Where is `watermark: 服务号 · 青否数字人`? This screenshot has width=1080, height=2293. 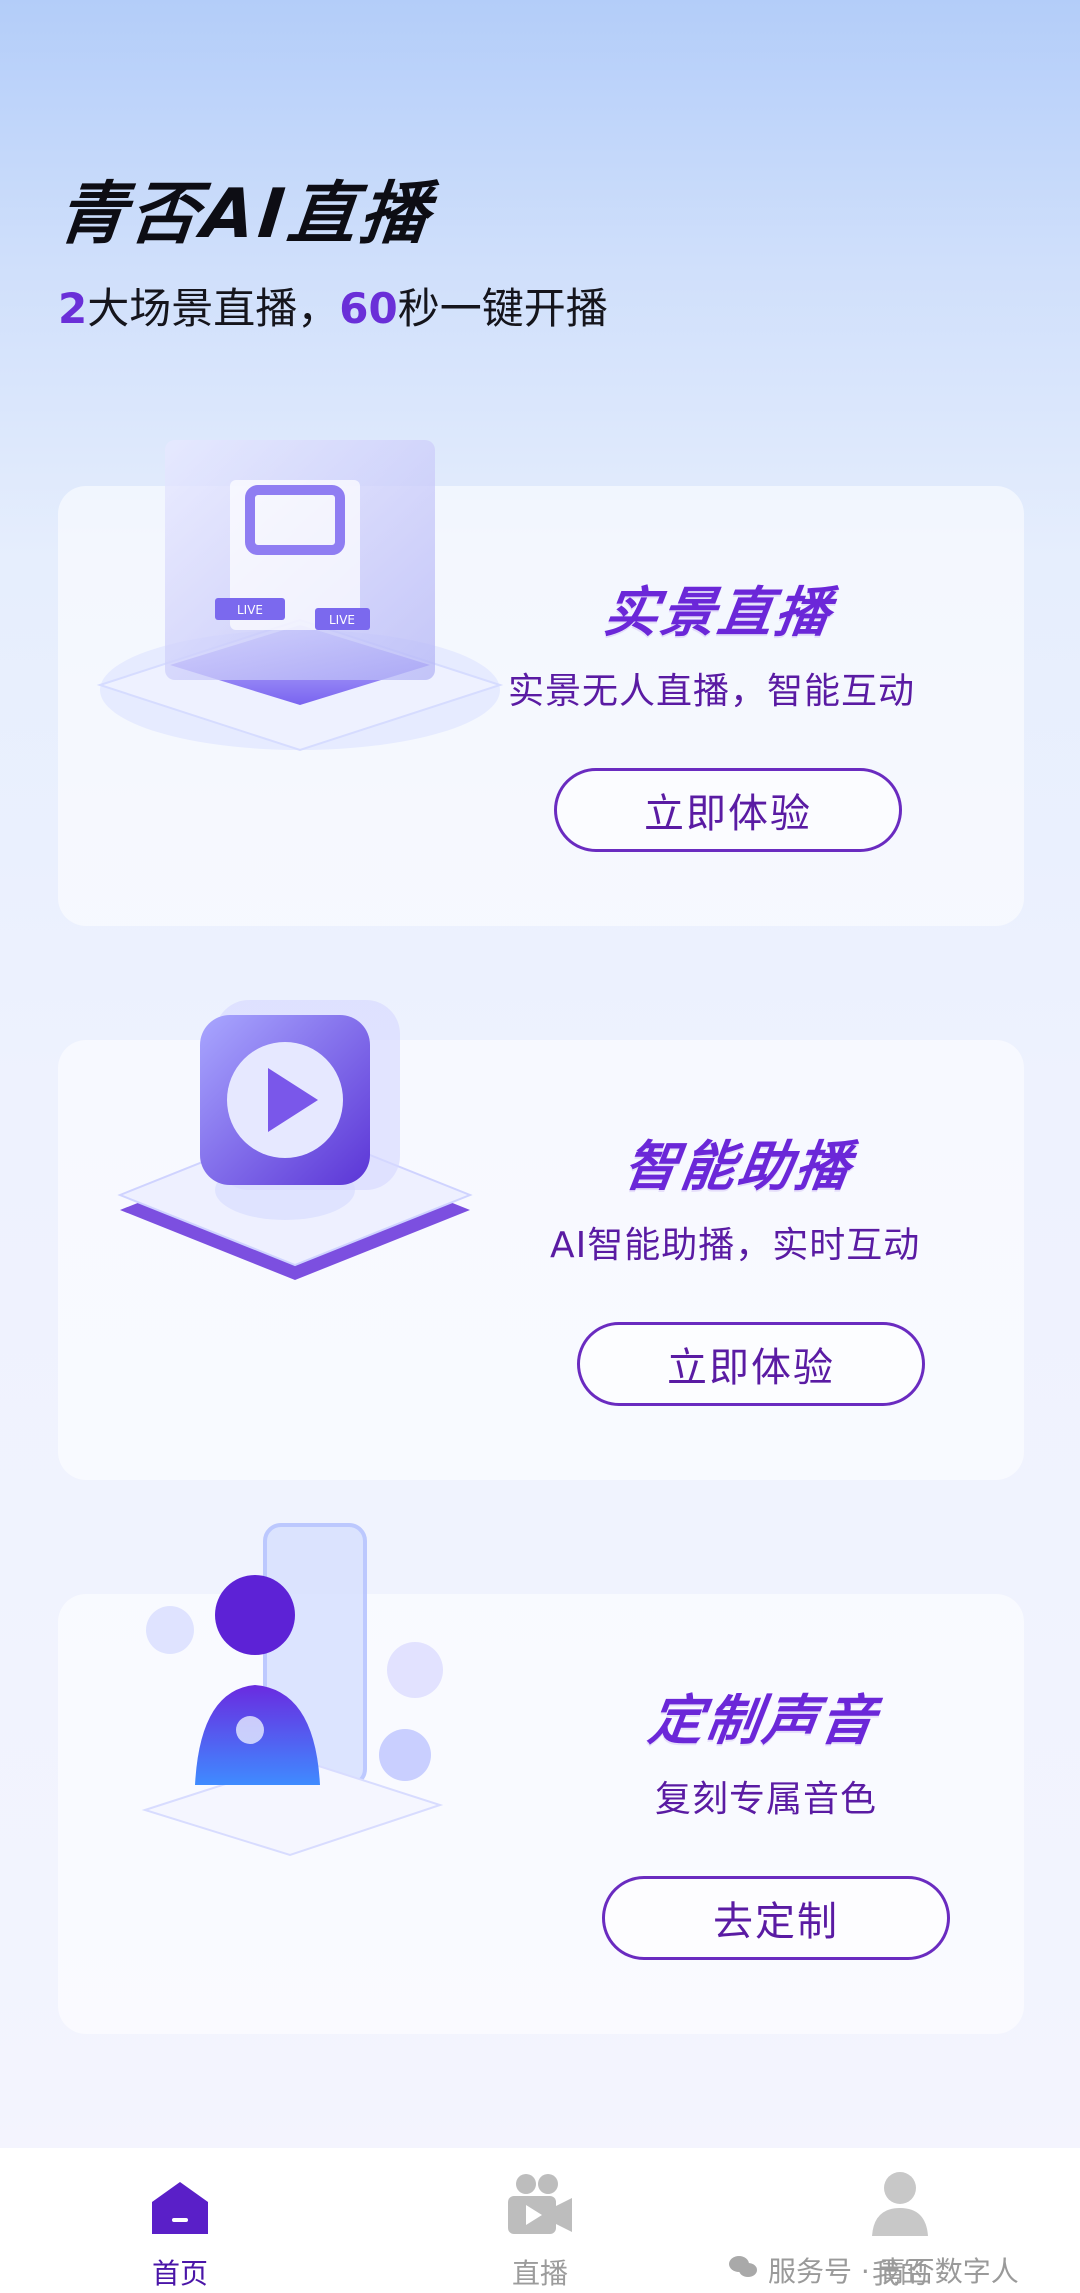
watermark: 服务号 · 青否数字人 is located at coordinates (873, 2270).